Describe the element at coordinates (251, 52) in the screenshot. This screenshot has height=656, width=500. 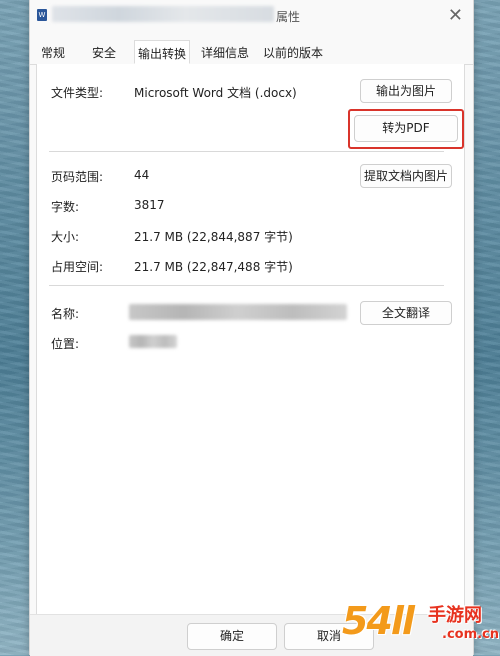
I see `tab-strip: 常规 安全 输出转换 详细信息 以前的版本` at that location.